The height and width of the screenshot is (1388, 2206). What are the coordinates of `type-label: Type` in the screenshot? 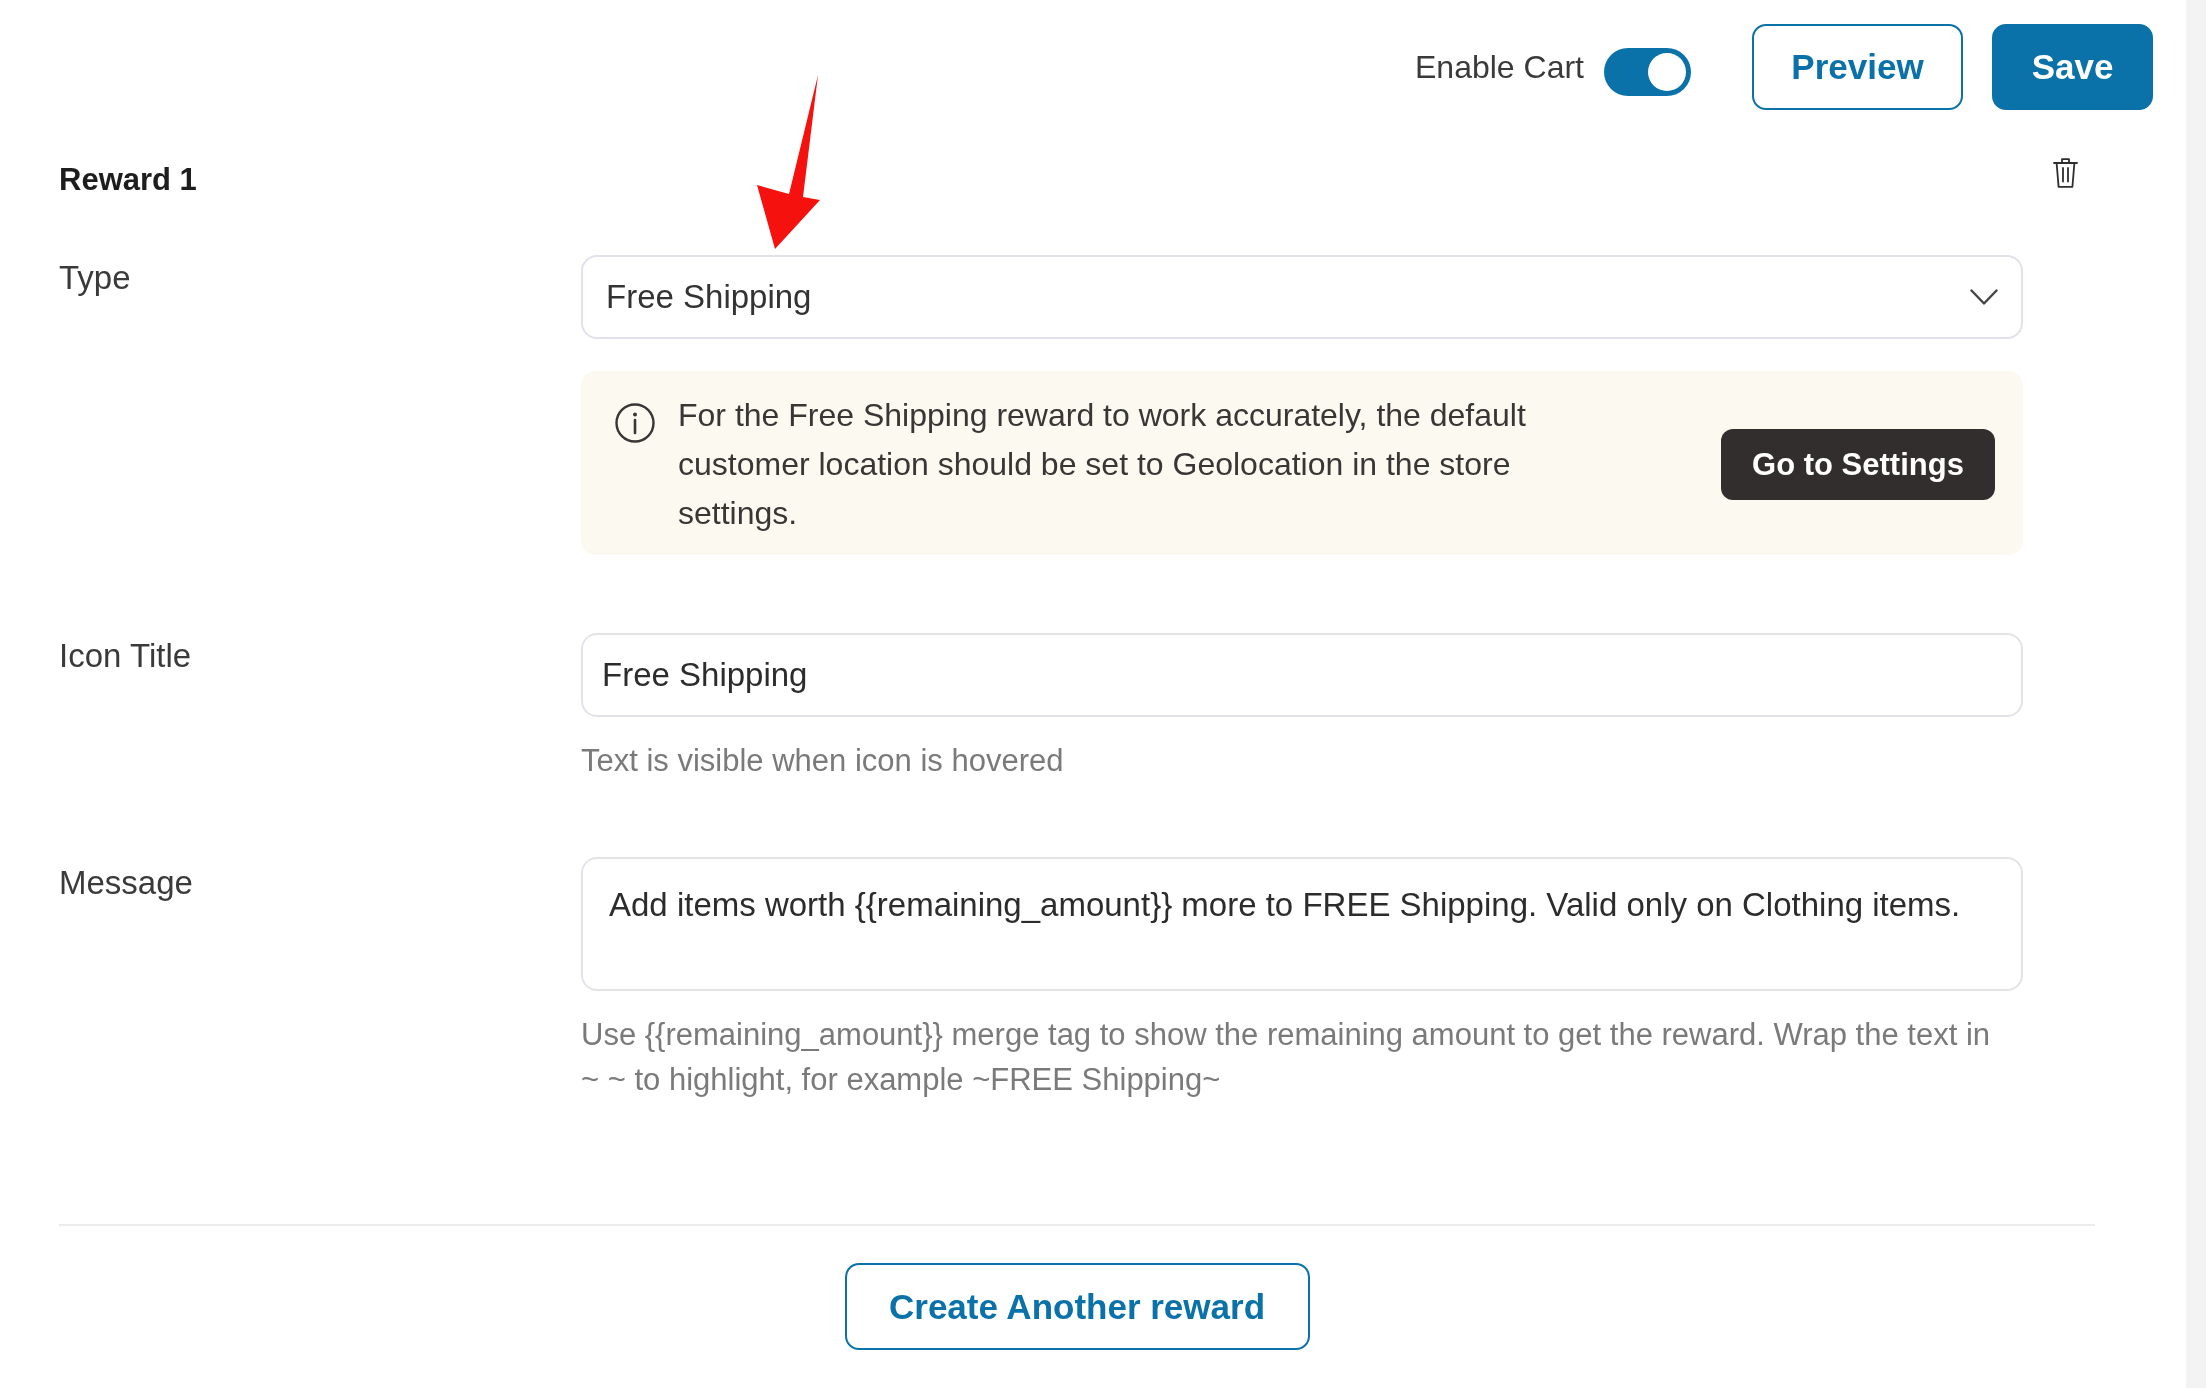 It's located at (95, 277).